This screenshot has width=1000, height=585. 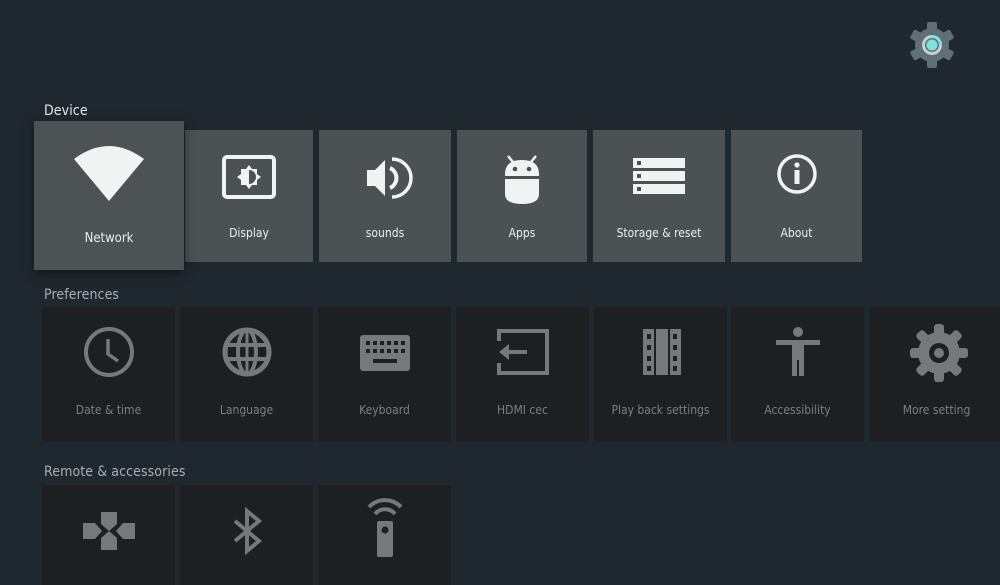 What do you see at coordinates (522, 233) in the screenshot?
I see `tile-label: Apps` at bounding box center [522, 233].